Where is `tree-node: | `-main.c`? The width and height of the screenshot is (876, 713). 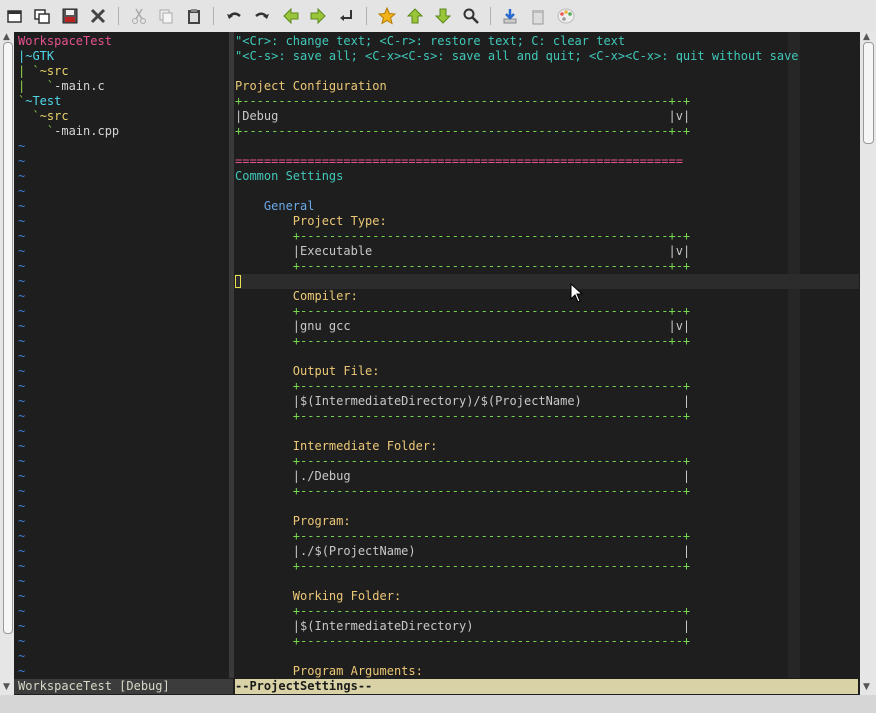
tree-node: | `-main.c is located at coordinates (123, 86).